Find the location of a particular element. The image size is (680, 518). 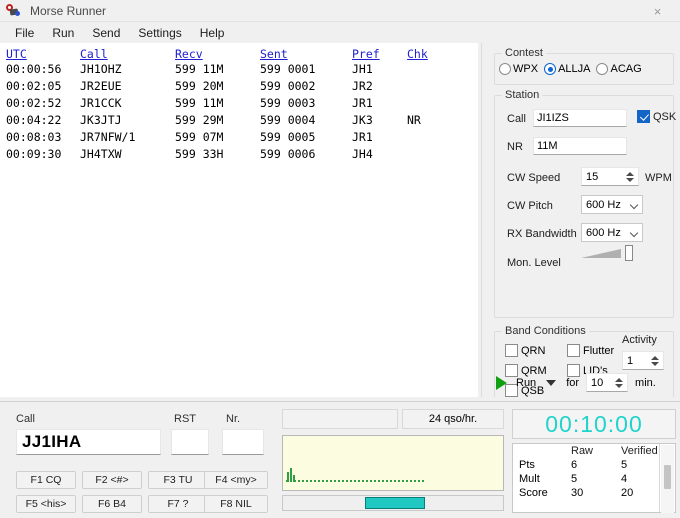

log-cell-call: JR7NFW/1 is located at coordinates (108, 137).